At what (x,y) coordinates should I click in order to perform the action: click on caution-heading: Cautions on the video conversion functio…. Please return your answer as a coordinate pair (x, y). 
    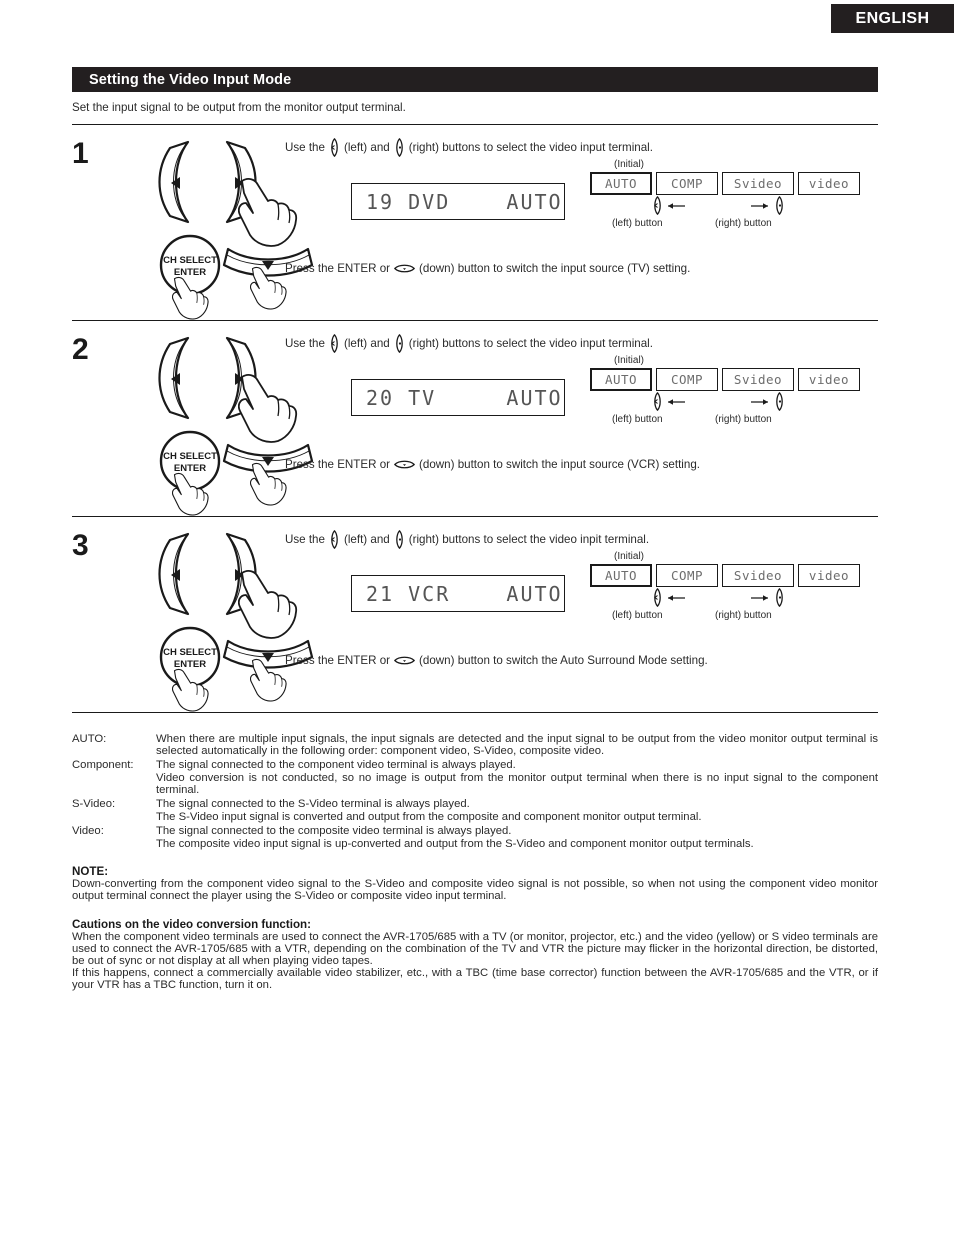
    Looking at the image, I should click on (191, 924).